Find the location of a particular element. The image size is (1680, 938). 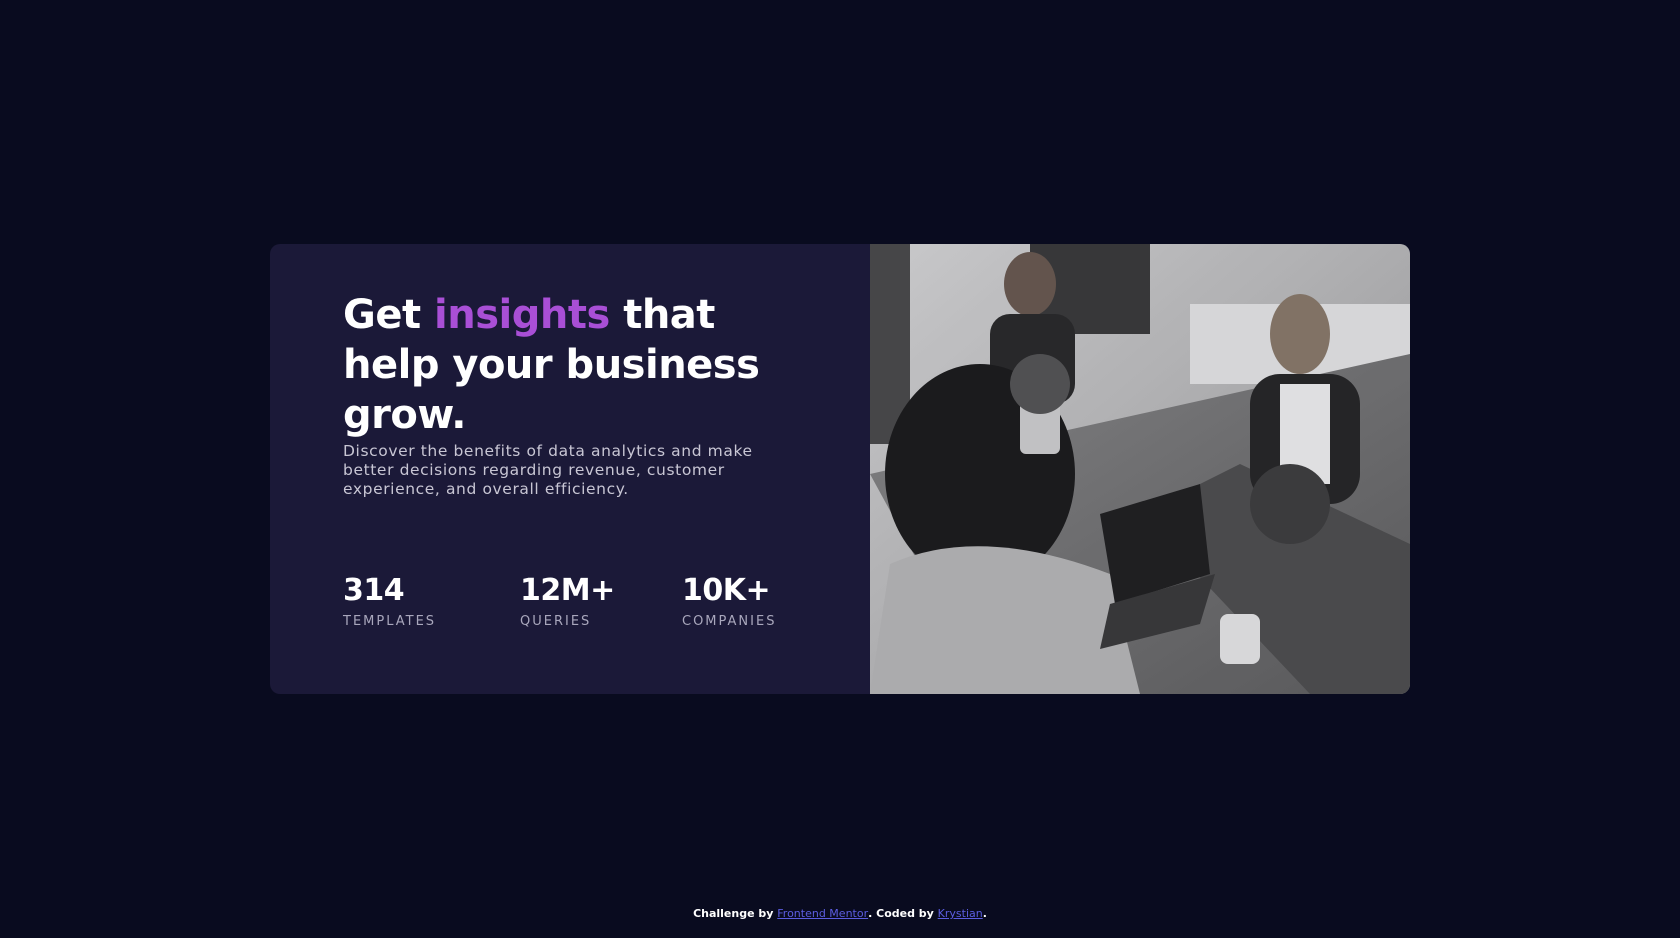

stat-queries: 12M+ QUERIES is located at coordinates (567, 601).